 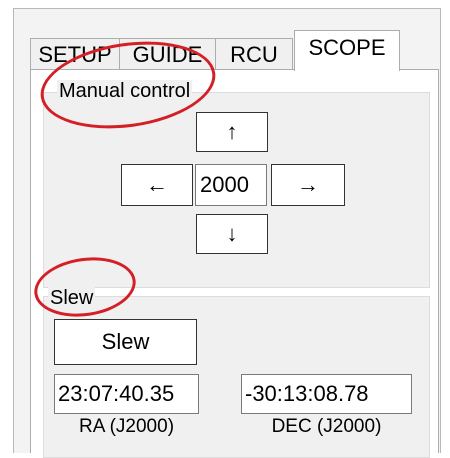 I want to click on tab-rcu: RCU, so click(x=254, y=54).